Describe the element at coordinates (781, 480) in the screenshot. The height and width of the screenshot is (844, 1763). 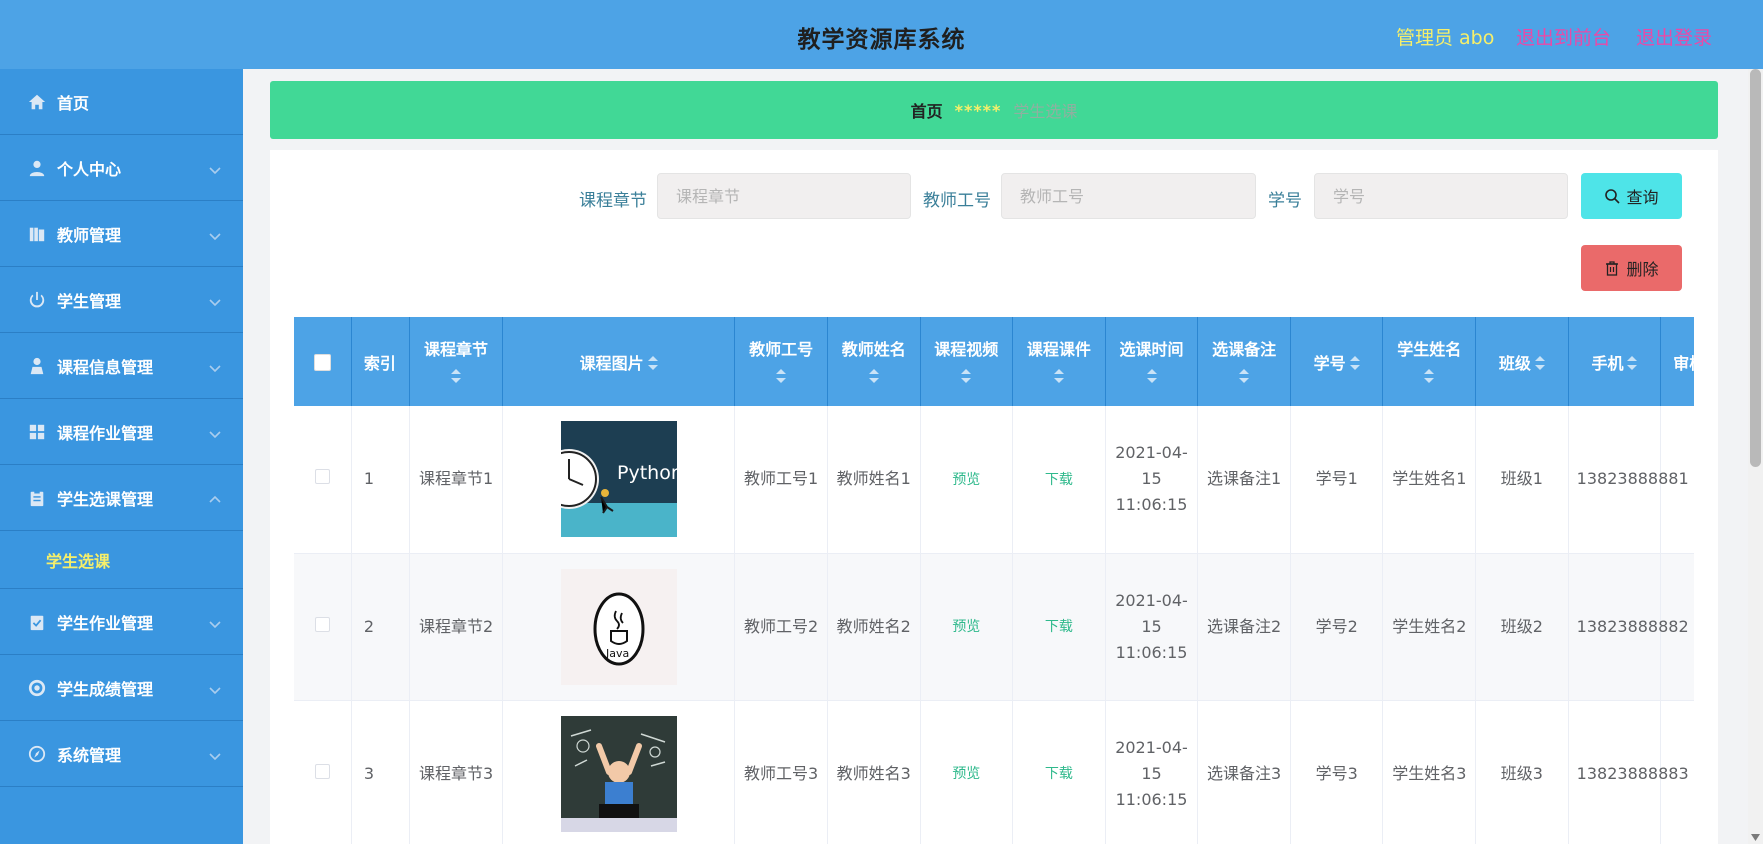
I see `teacher-no-cell: 教师工号1` at that location.